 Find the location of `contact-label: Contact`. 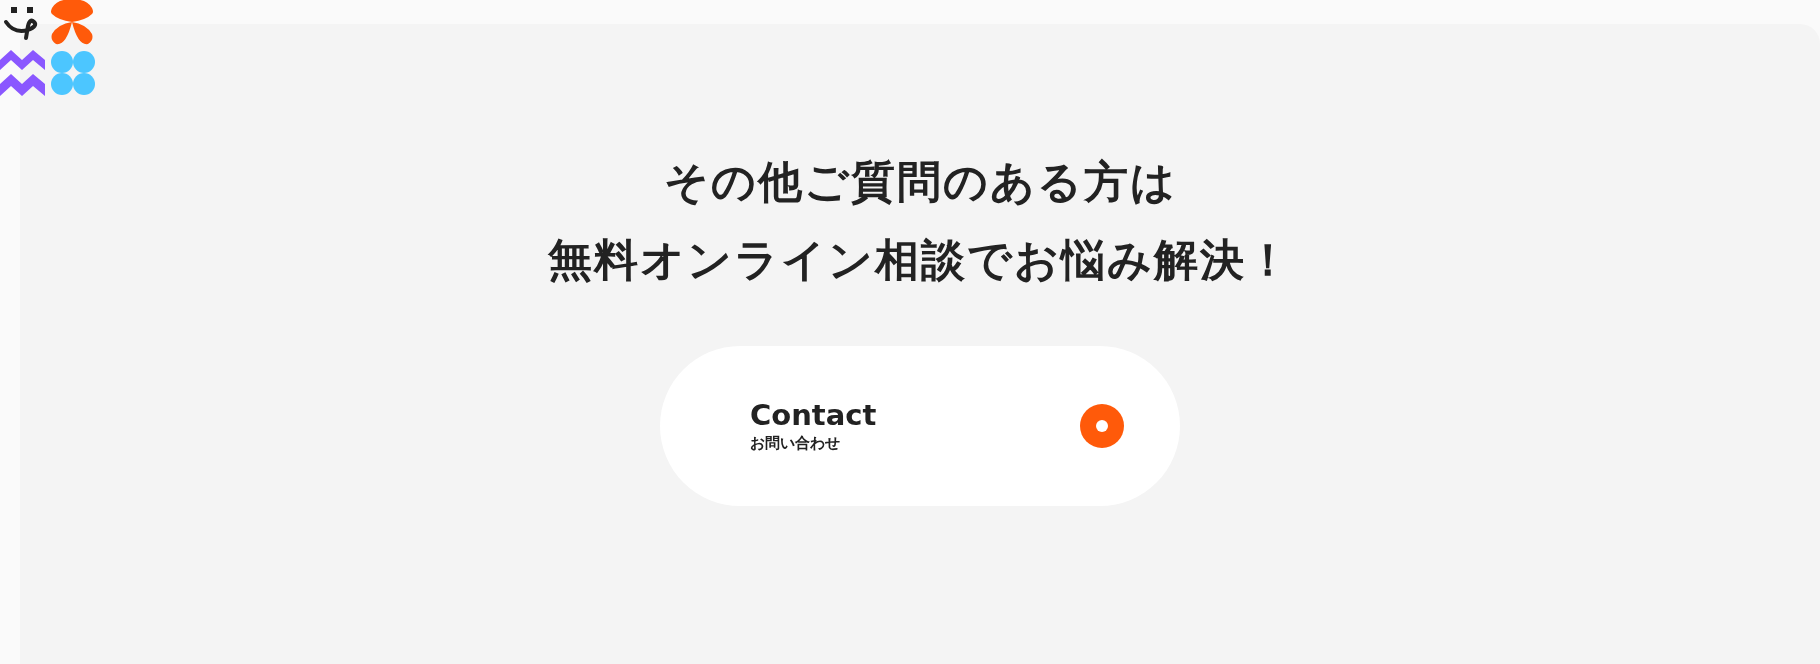

contact-label: Contact is located at coordinates (813, 415).